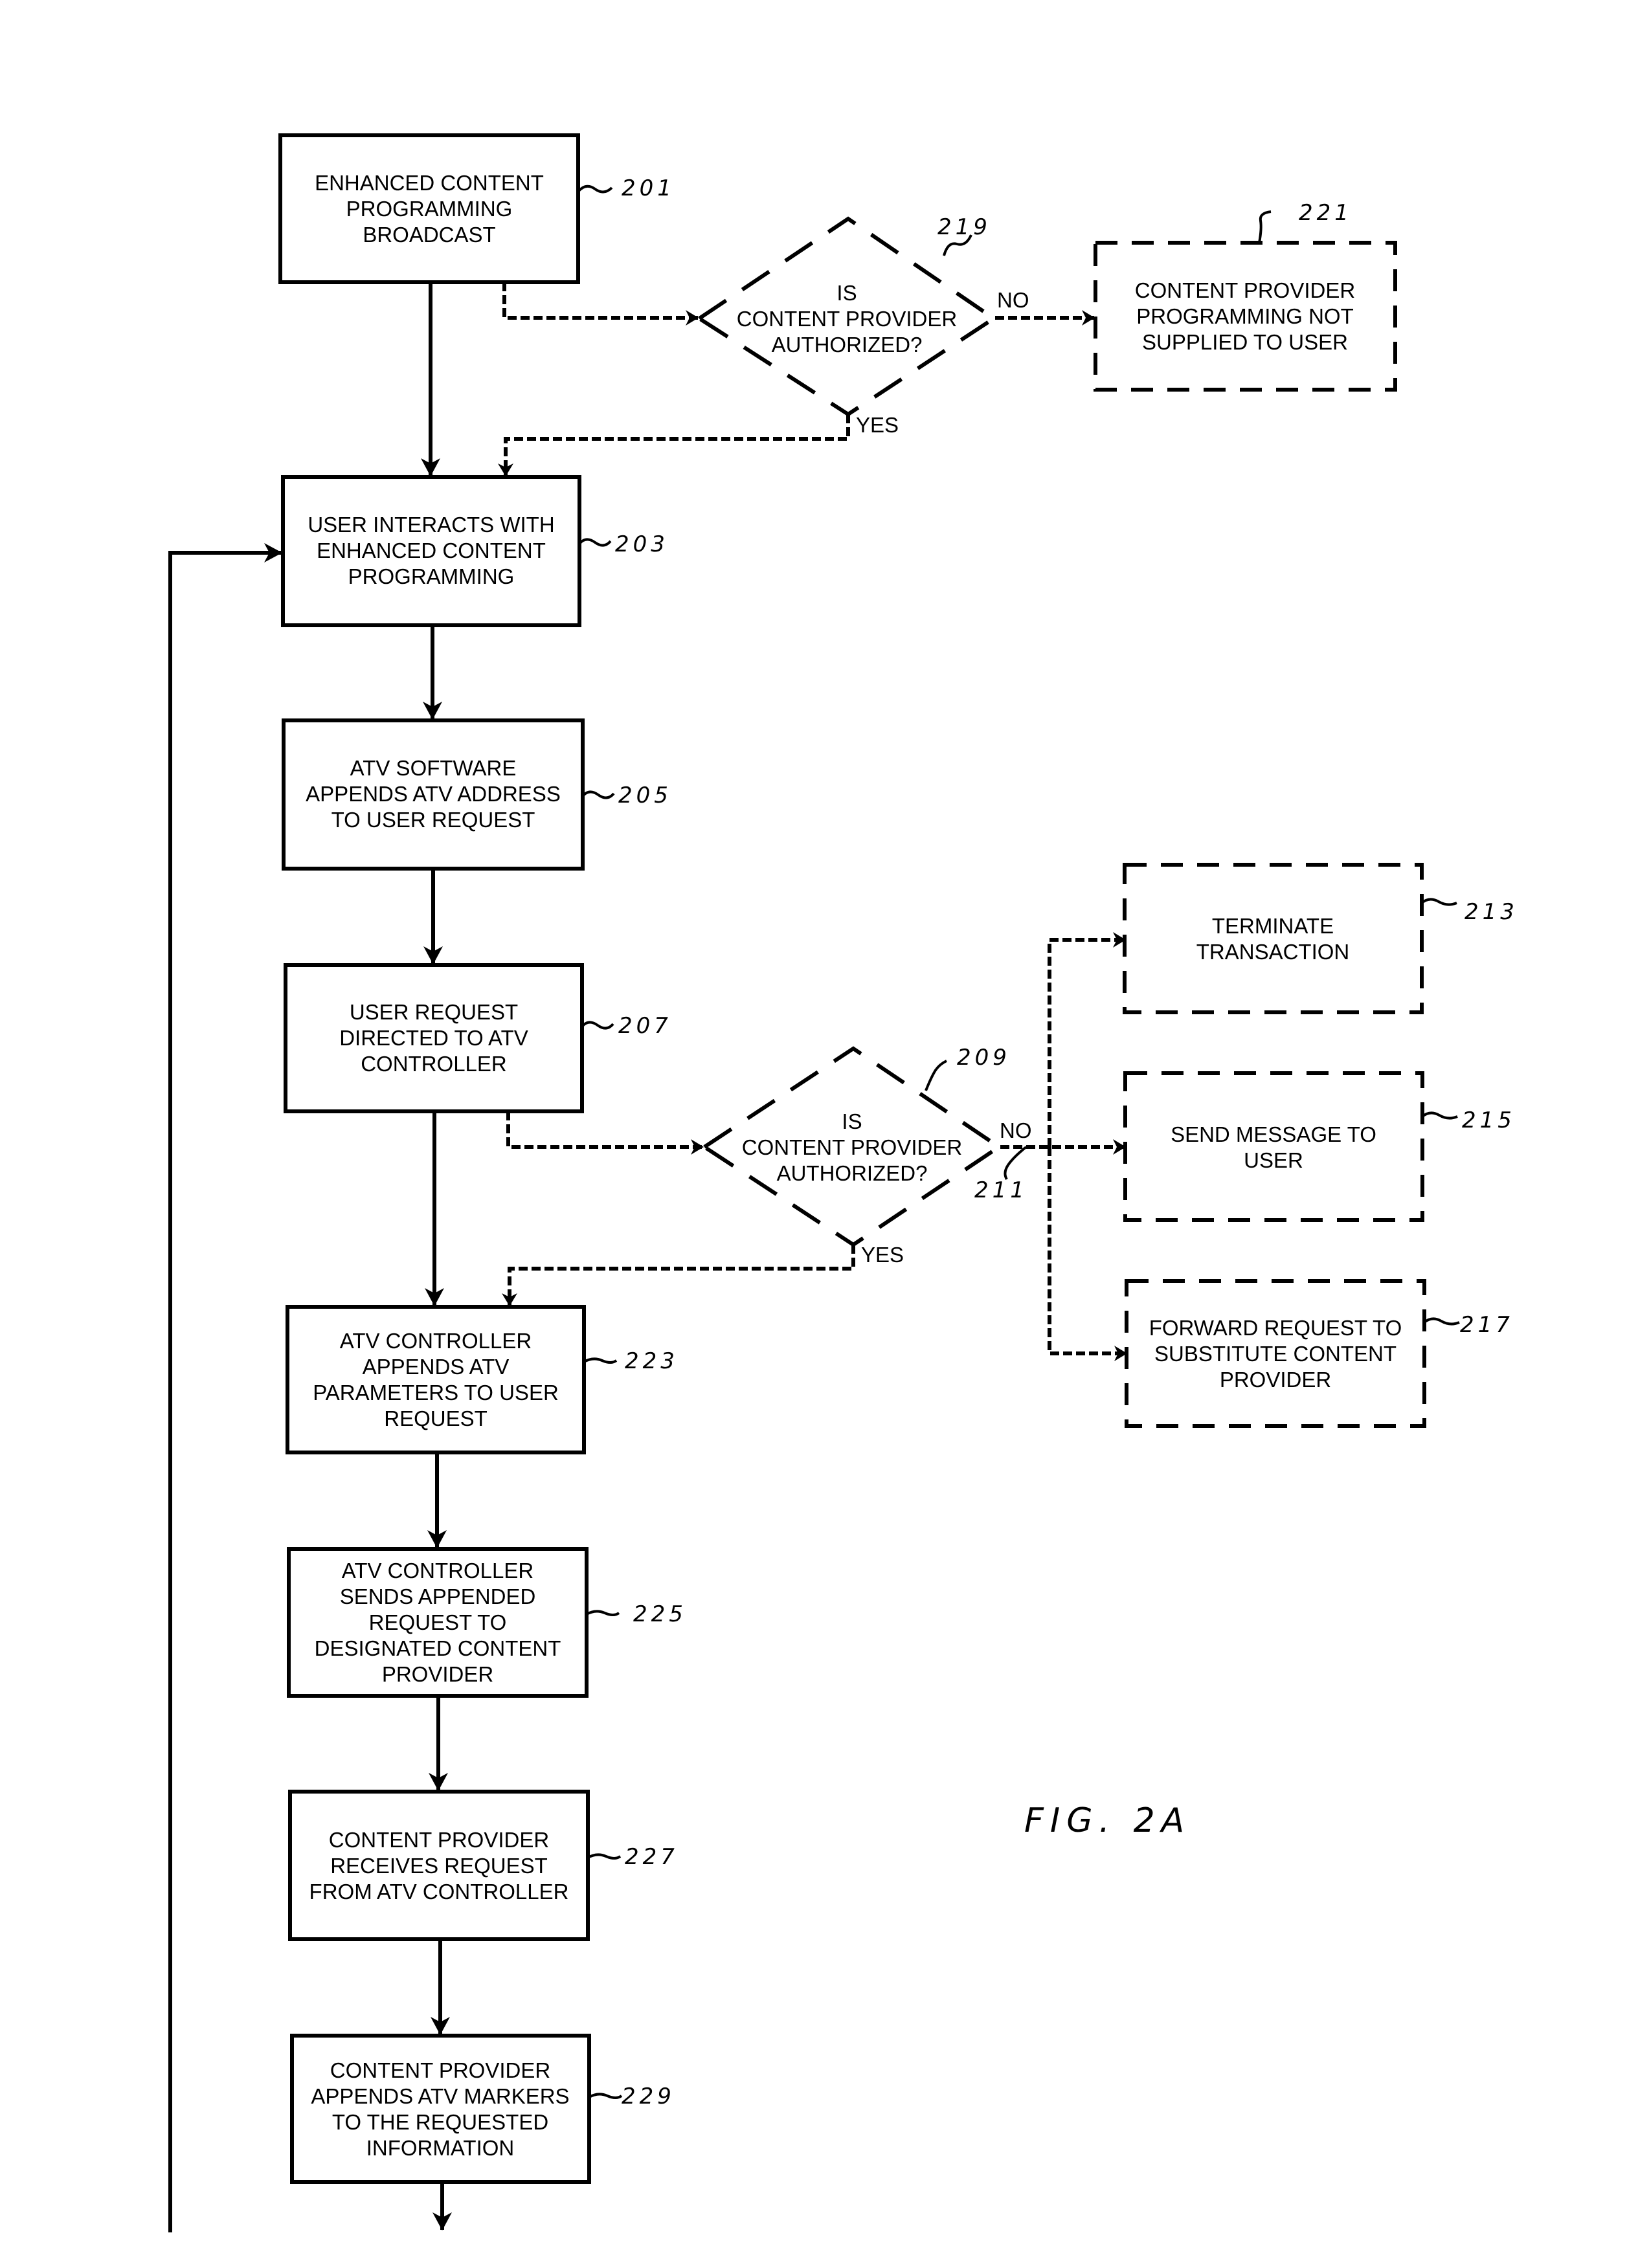 The width and height of the screenshot is (1627, 2268). I want to click on step-227-line: CONTENT PROVIDER, so click(439, 1840).